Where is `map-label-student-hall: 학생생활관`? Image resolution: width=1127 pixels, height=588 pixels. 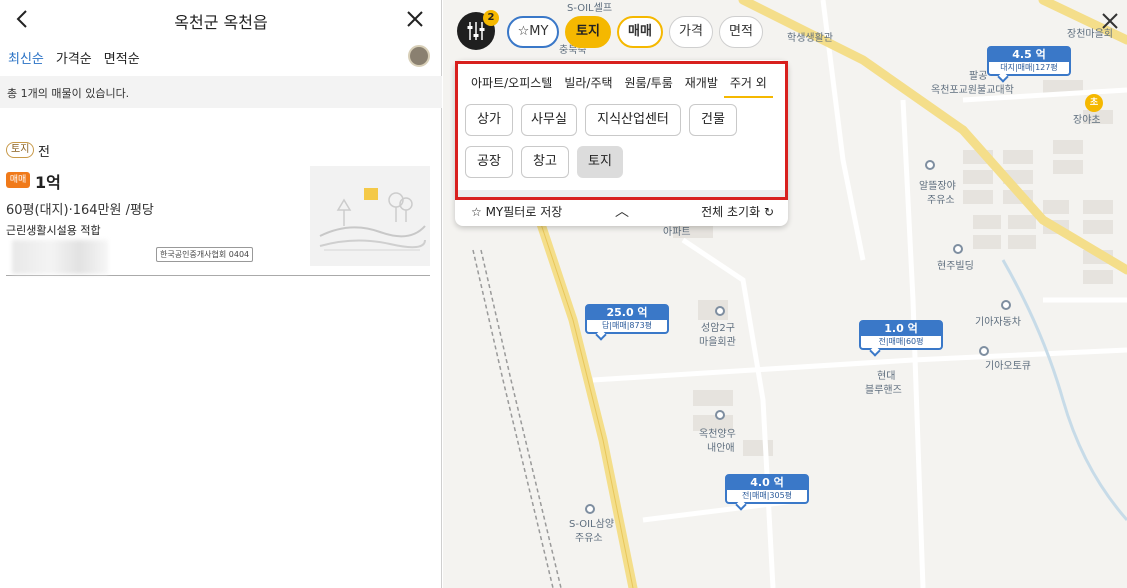 map-label-student-hall: 학생생활관 is located at coordinates (810, 38).